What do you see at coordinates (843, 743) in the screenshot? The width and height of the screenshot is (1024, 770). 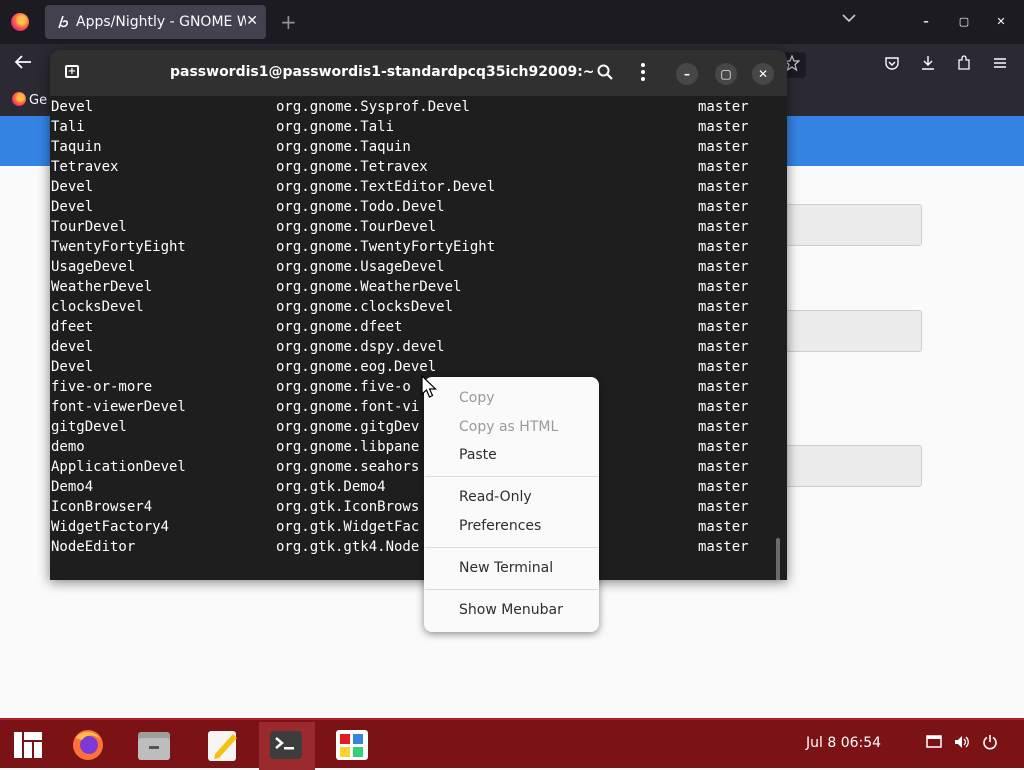 I see `clock: Jul 8 06:54` at bounding box center [843, 743].